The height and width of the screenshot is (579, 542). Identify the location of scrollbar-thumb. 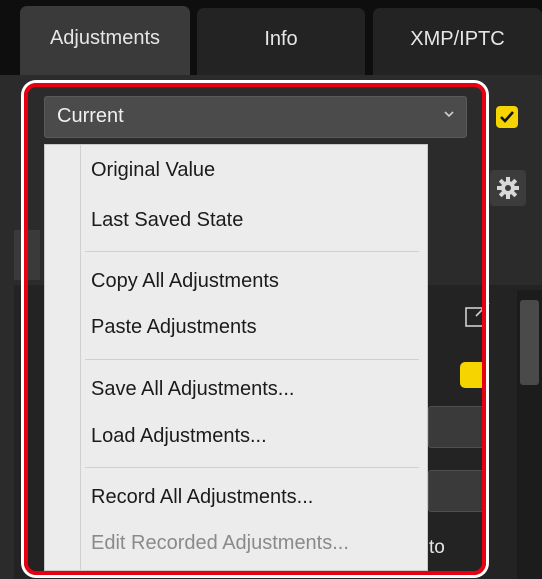
(529, 342).